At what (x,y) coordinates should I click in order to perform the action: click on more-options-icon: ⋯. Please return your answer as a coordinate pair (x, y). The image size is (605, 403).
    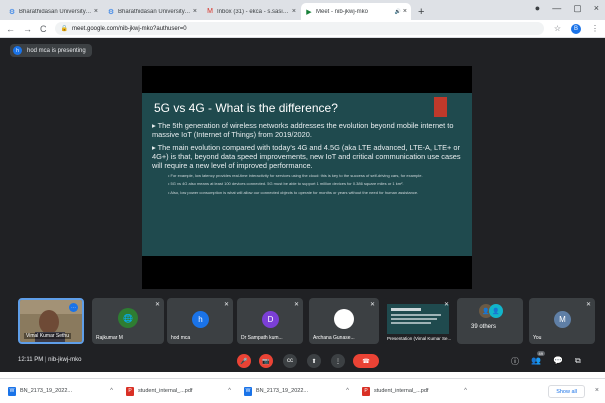
    Looking at the image, I should click on (73, 307).